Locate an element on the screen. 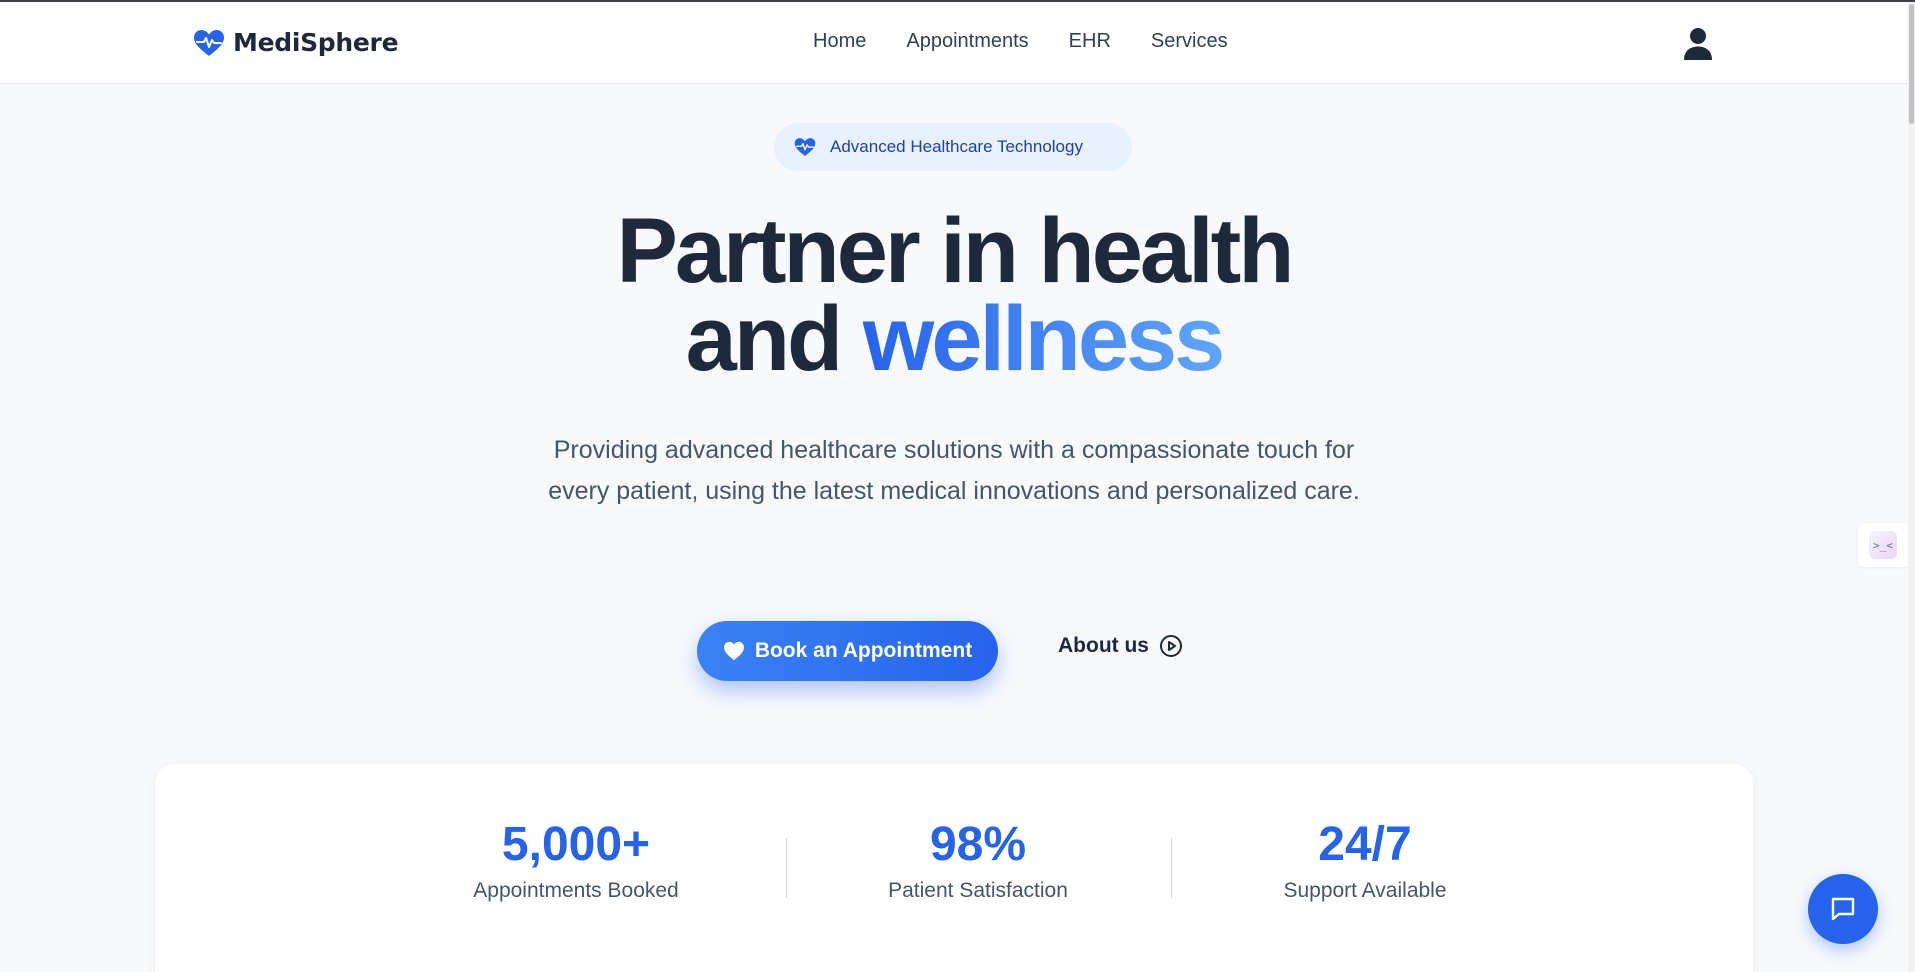  stat-satisfaction: 98% Patient Satisfaction is located at coordinates (978, 861).